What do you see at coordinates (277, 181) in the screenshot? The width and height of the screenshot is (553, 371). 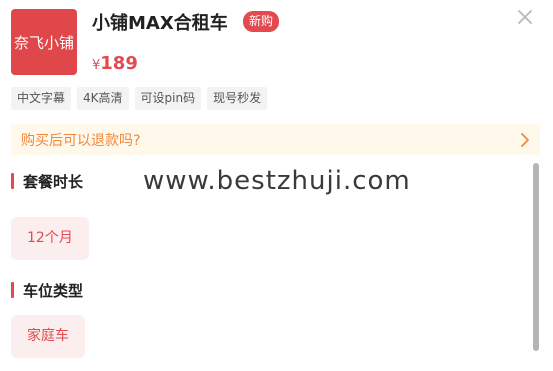 I see `watermark-text: www.bestzhuji.com` at bounding box center [277, 181].